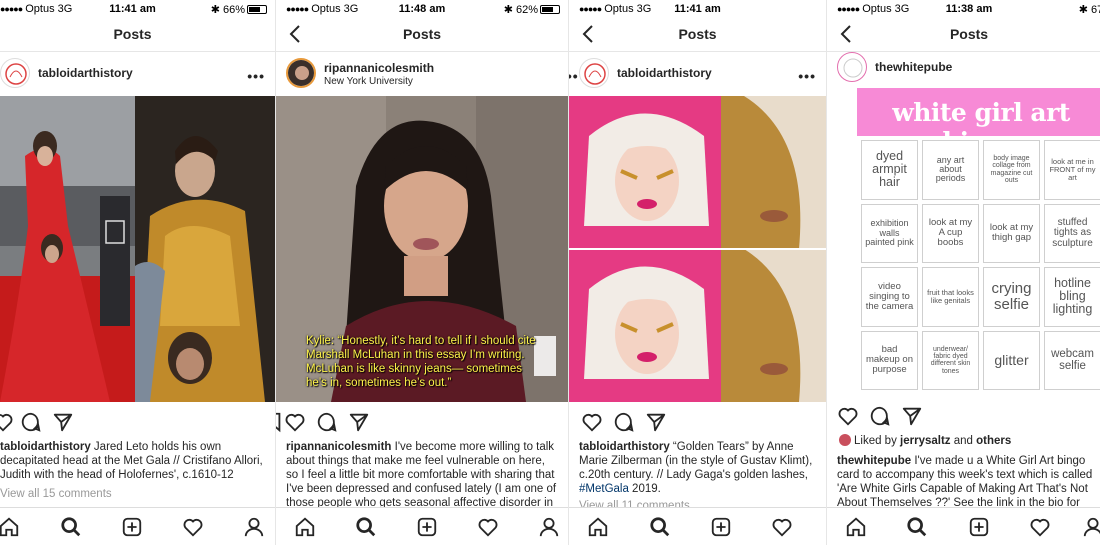 The width and height of the screenshot is (1100, 545). Describe the element at coordinates (845, 440) in the screenshot. I see `liker-avatar` at that location.